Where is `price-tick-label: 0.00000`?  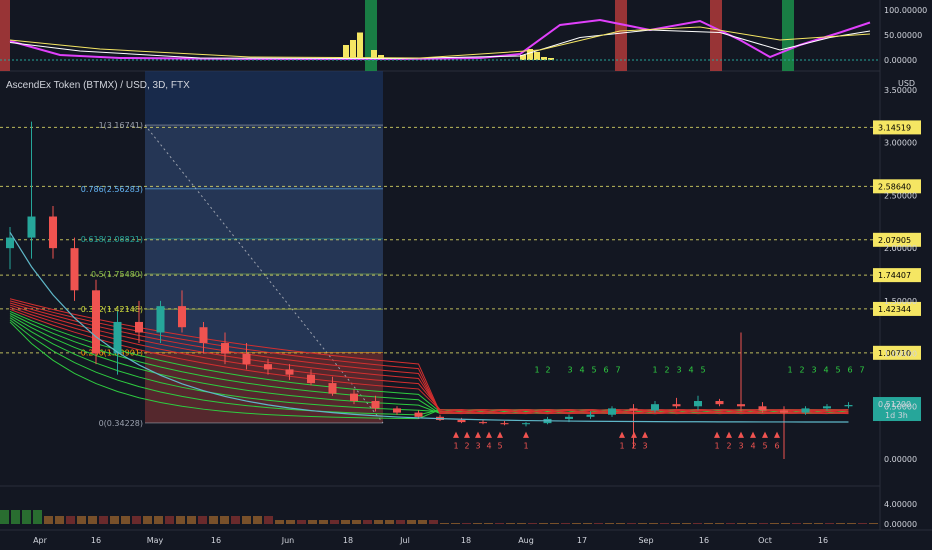
price-tick-label: 0.00000 is located at coordinates (900, 459).